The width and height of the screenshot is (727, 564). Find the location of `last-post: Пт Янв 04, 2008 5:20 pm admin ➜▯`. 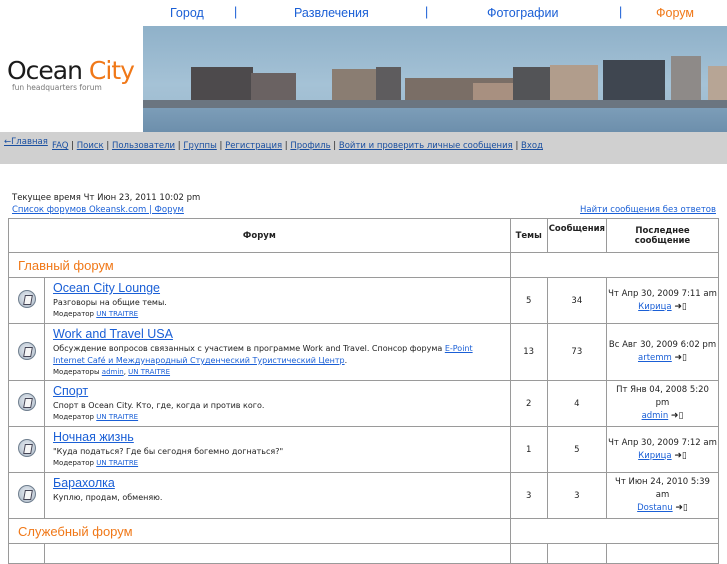

last-post: Пт Янв 04, 2008 5:20 pm admin ➜▯ is located at coordinates (662, 403).